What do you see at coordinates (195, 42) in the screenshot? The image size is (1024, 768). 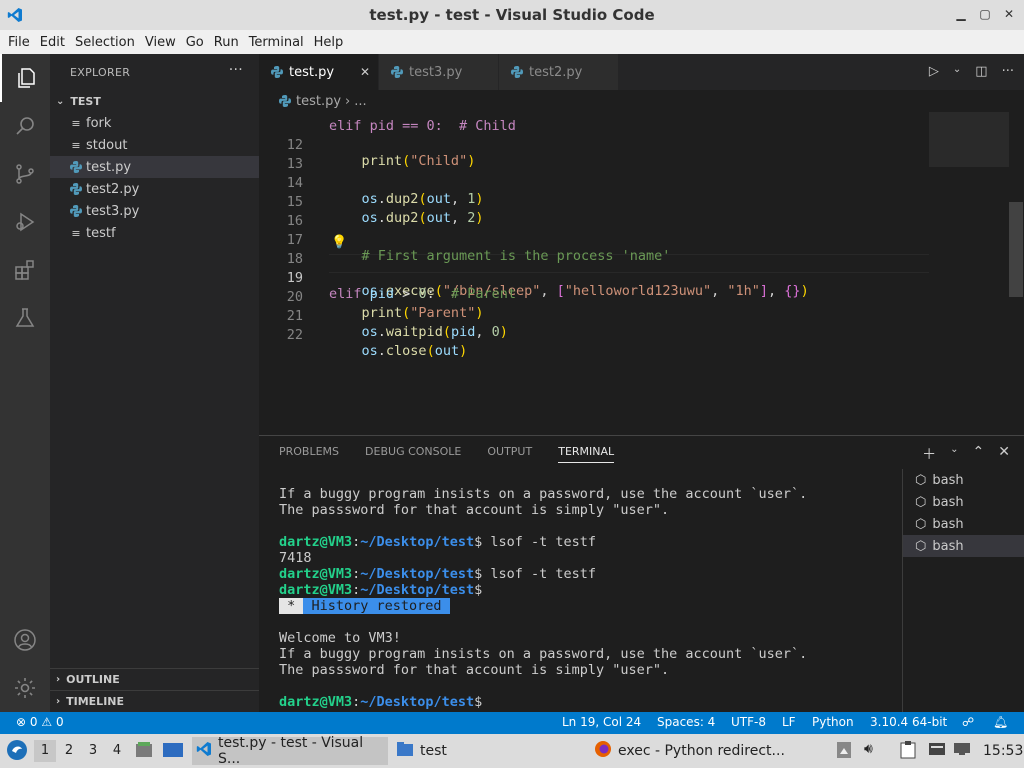 I see `menu-go: Go` at bounding box center [195, 42].